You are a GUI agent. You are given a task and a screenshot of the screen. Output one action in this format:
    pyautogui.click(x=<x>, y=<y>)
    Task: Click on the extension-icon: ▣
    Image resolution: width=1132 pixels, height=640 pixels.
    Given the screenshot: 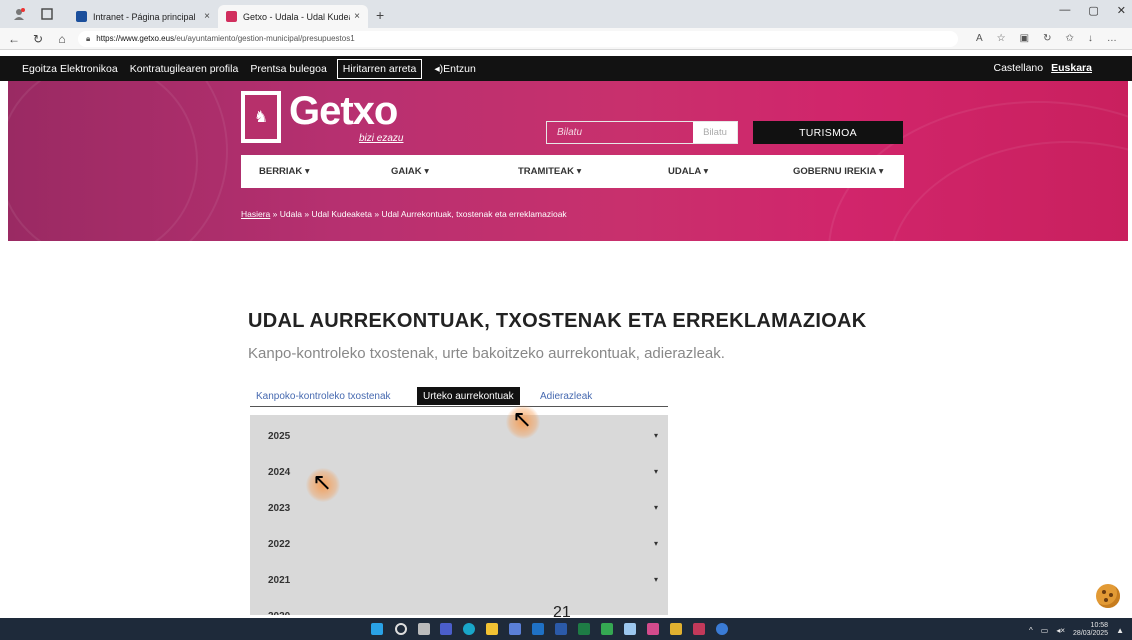 What is the action you would take?
    pyautogui.click(x=1024, y=38)
    